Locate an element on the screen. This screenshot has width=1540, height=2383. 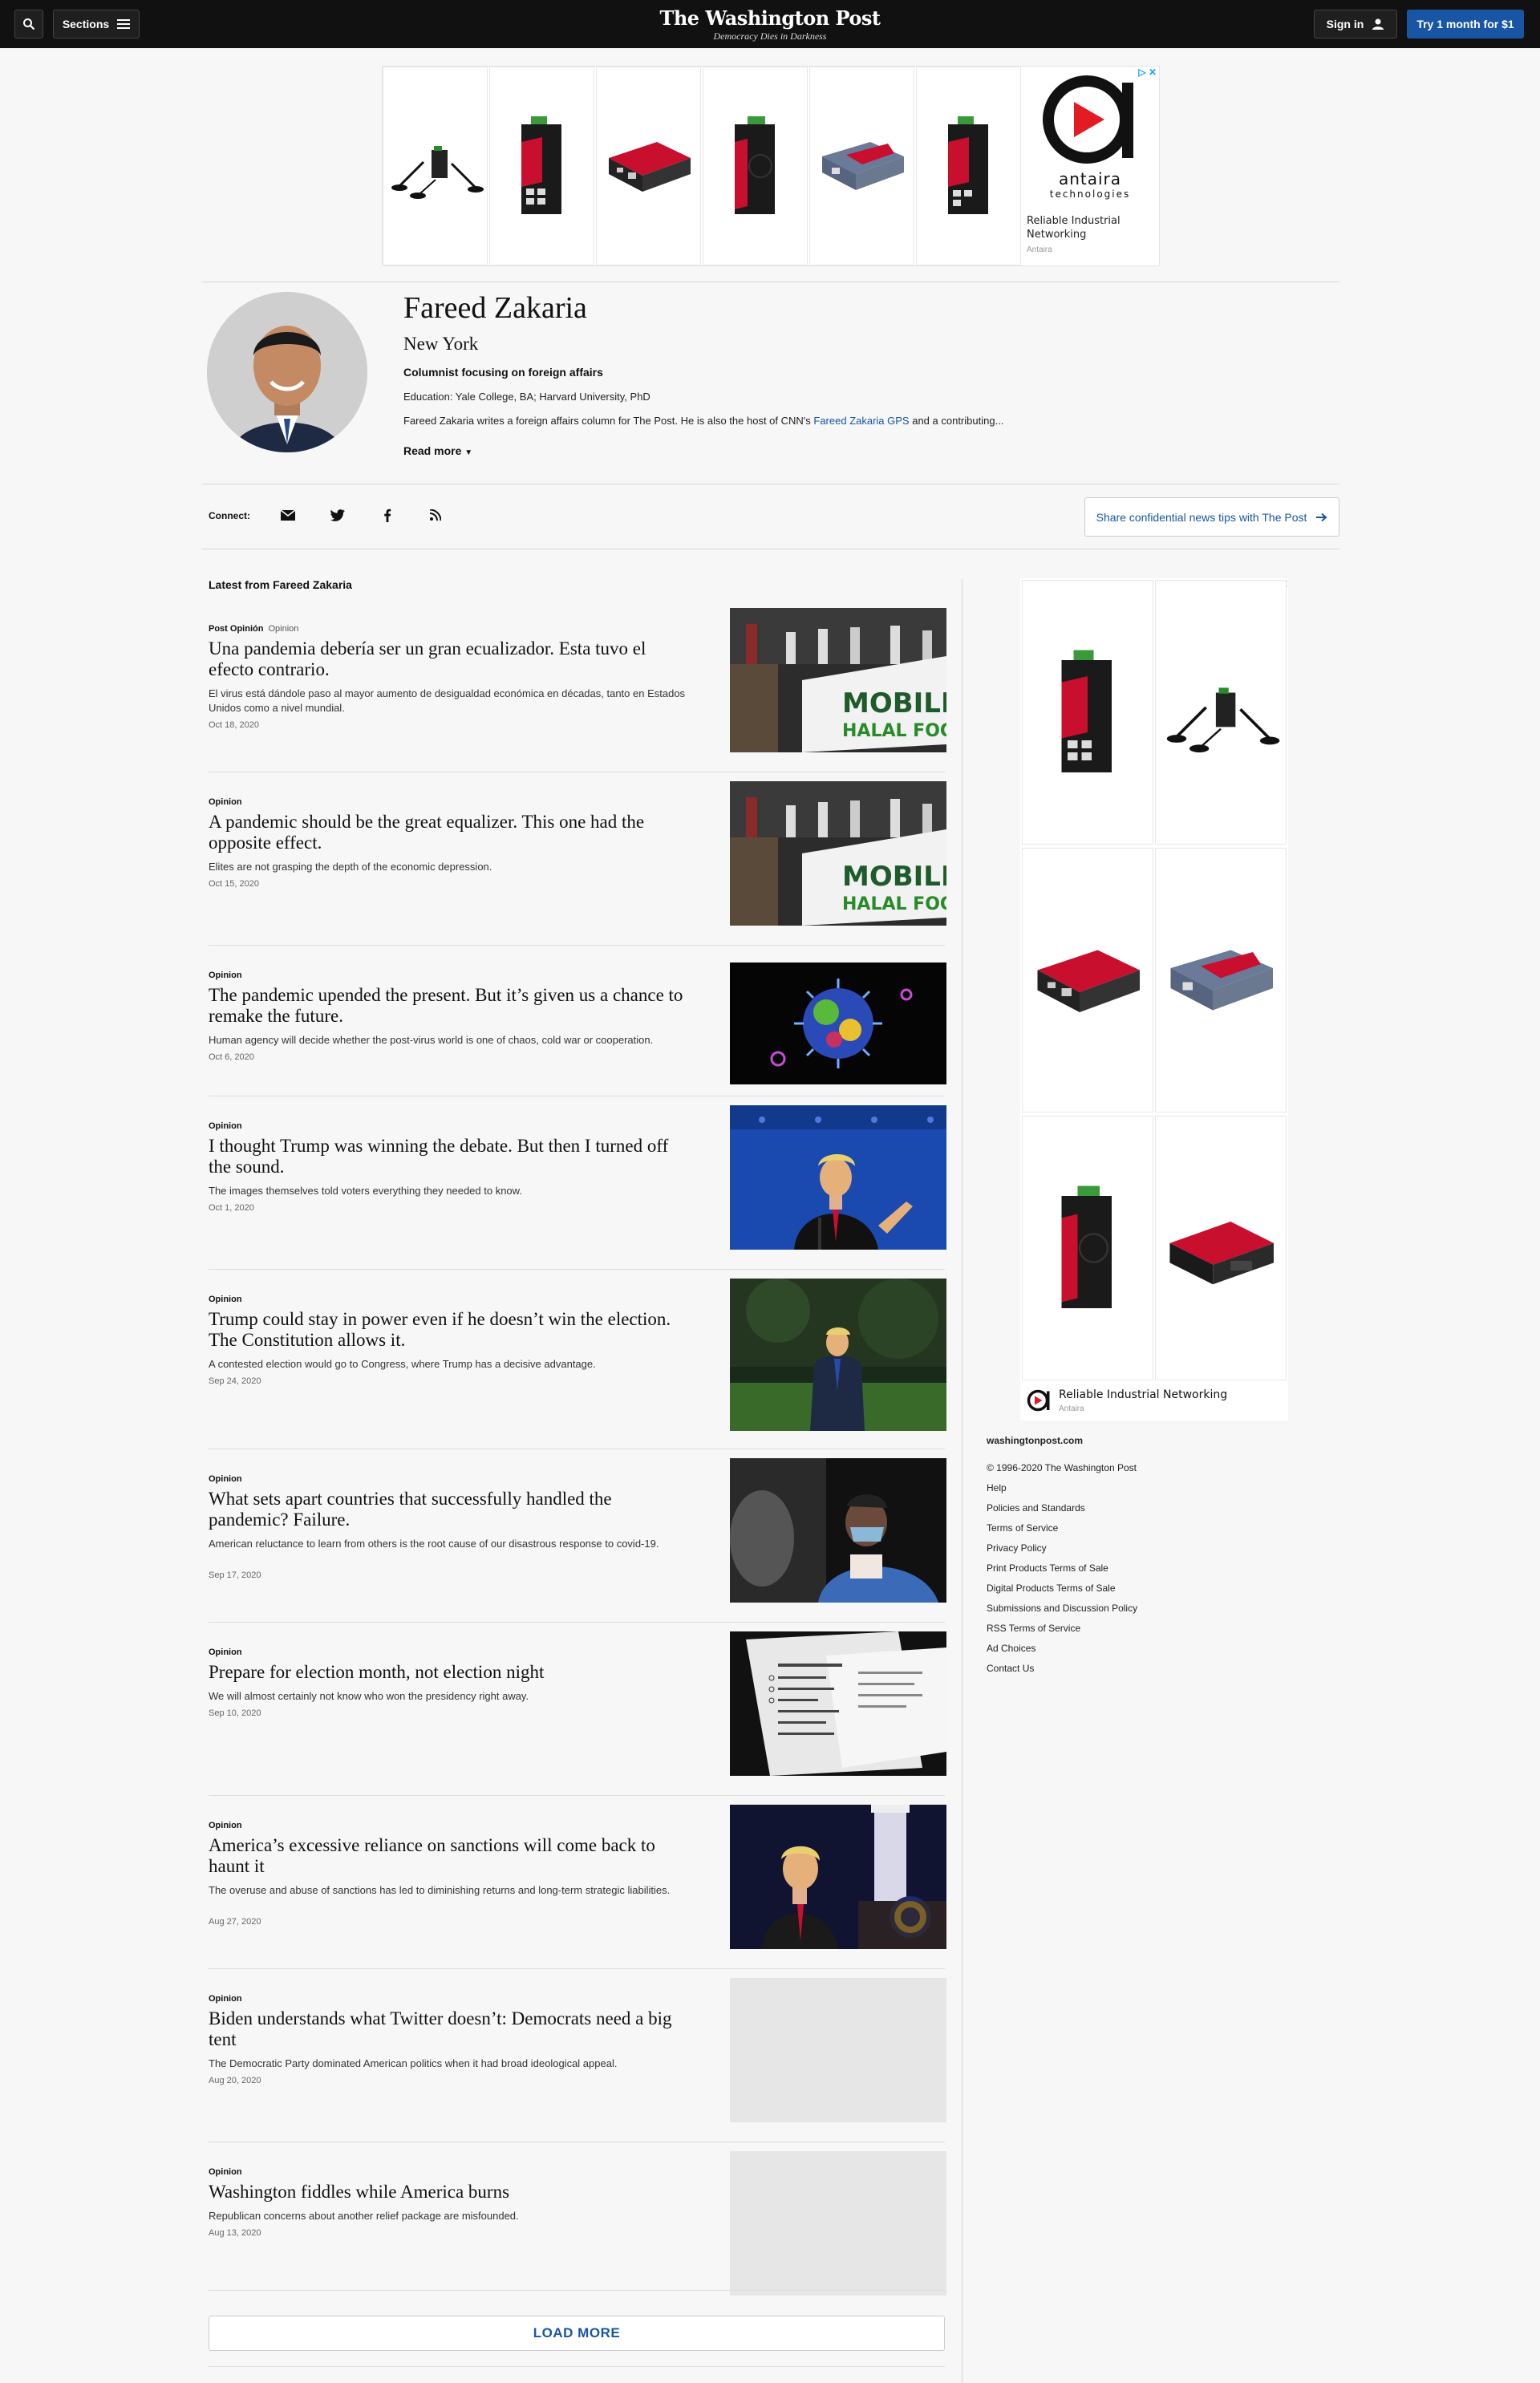
footer-link: Contact Us is located at coordinates (1062, 1669).